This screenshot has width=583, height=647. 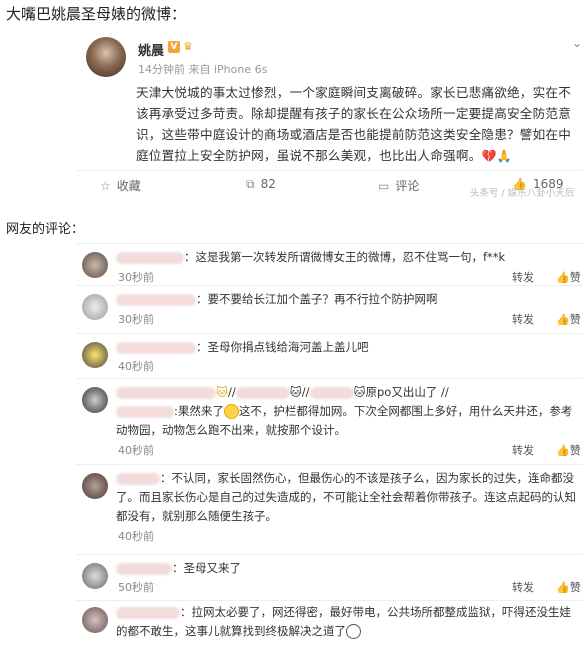 I want to click on page-title: 大嘴巴姚晨圣母婊的微博：, so click(x=96, y=14).